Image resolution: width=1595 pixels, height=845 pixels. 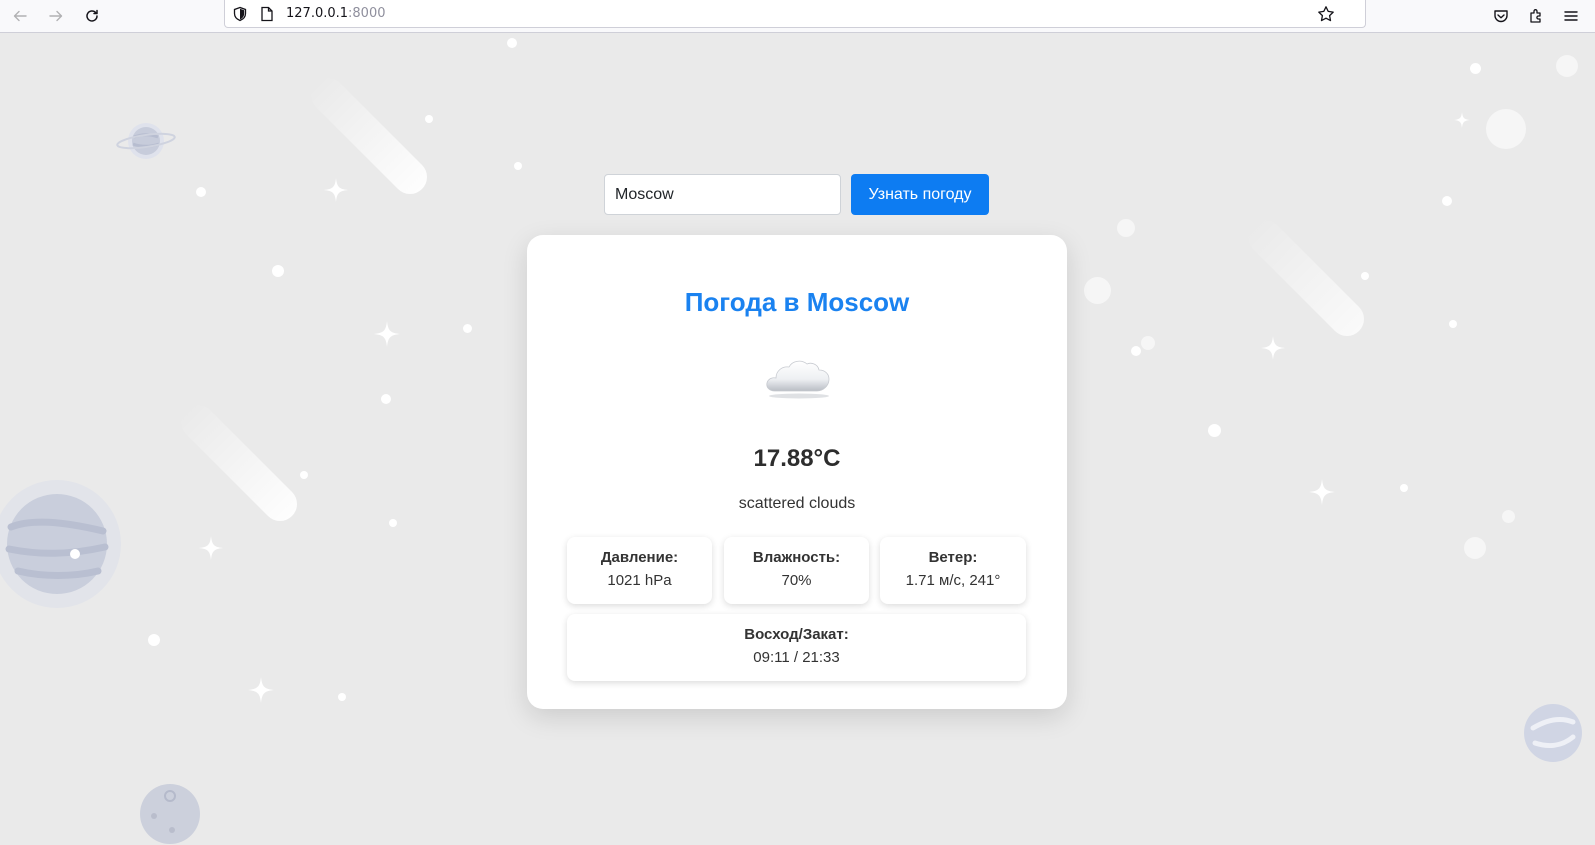 What do you see at coordinates (953, 570) in the screenshot?
I see `wind-box: Ветер: 1.71 м/с, 241°` at bounding box center [953, 570].